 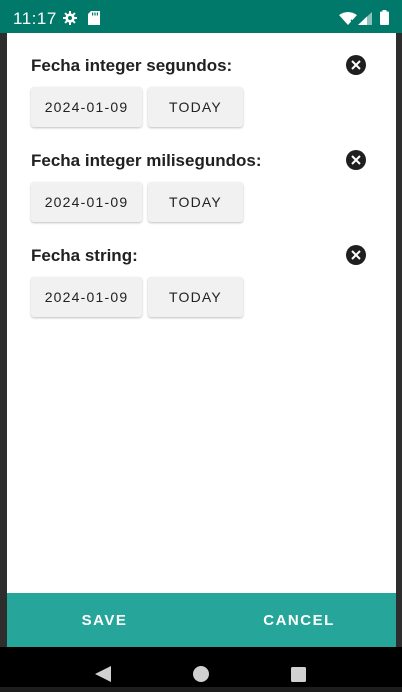 What do you see at coordinates (94, 20) in the screenshot?
I see `sd-card-icon` at bounding box center [94, 20].